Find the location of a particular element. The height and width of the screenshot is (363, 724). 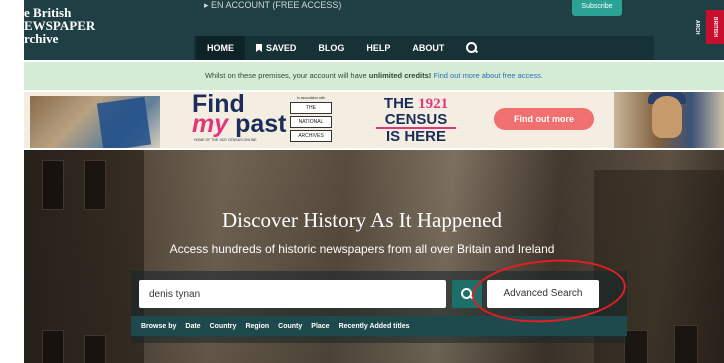

nav-search is located at coordinates (472, 48).